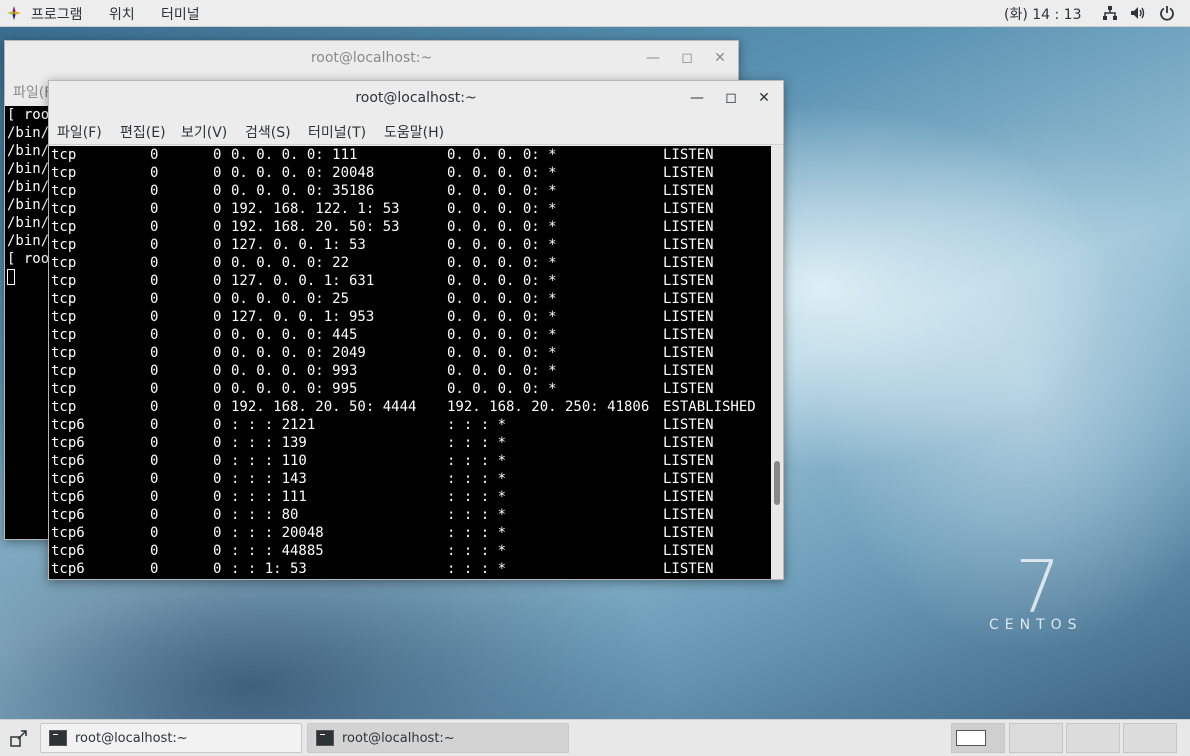 The width and height of the screenshot is (1190, 756). I want to click on netstat-row: tcp6 0 0: : : 20048: : : * LISTEN, so click(410, 533).